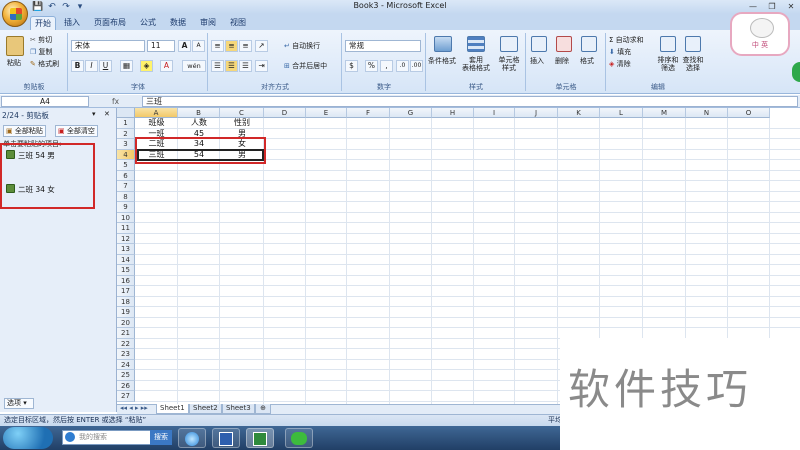 Image resolution: width=800 pixels, height=450 pixels. What do you see at coordinates (263, 409) in the screenshot?
I see `insert-sheet-icon: ⊕` at bounding box center [263, 409].